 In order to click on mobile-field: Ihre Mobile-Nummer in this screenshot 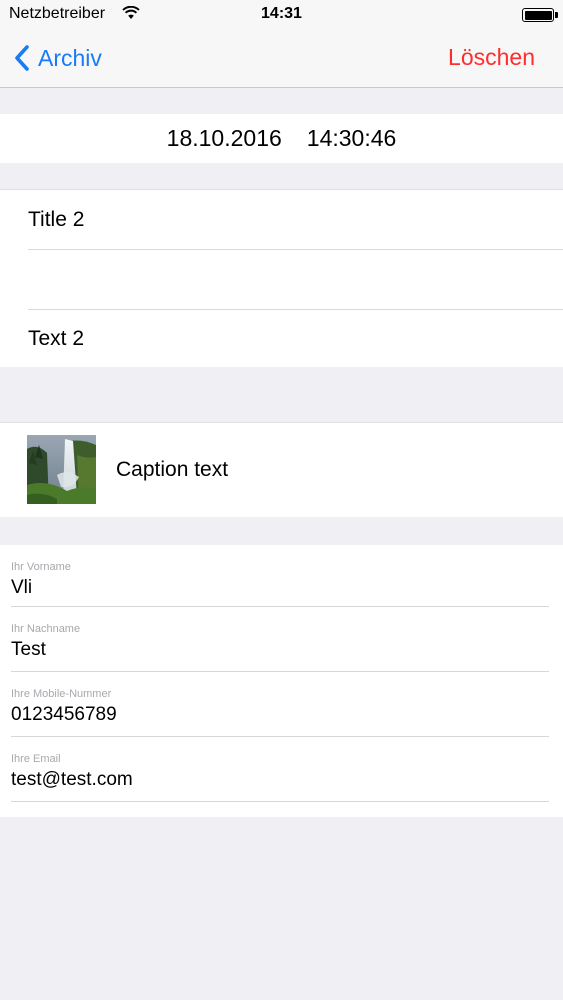, I will do `click(280, 704)`.